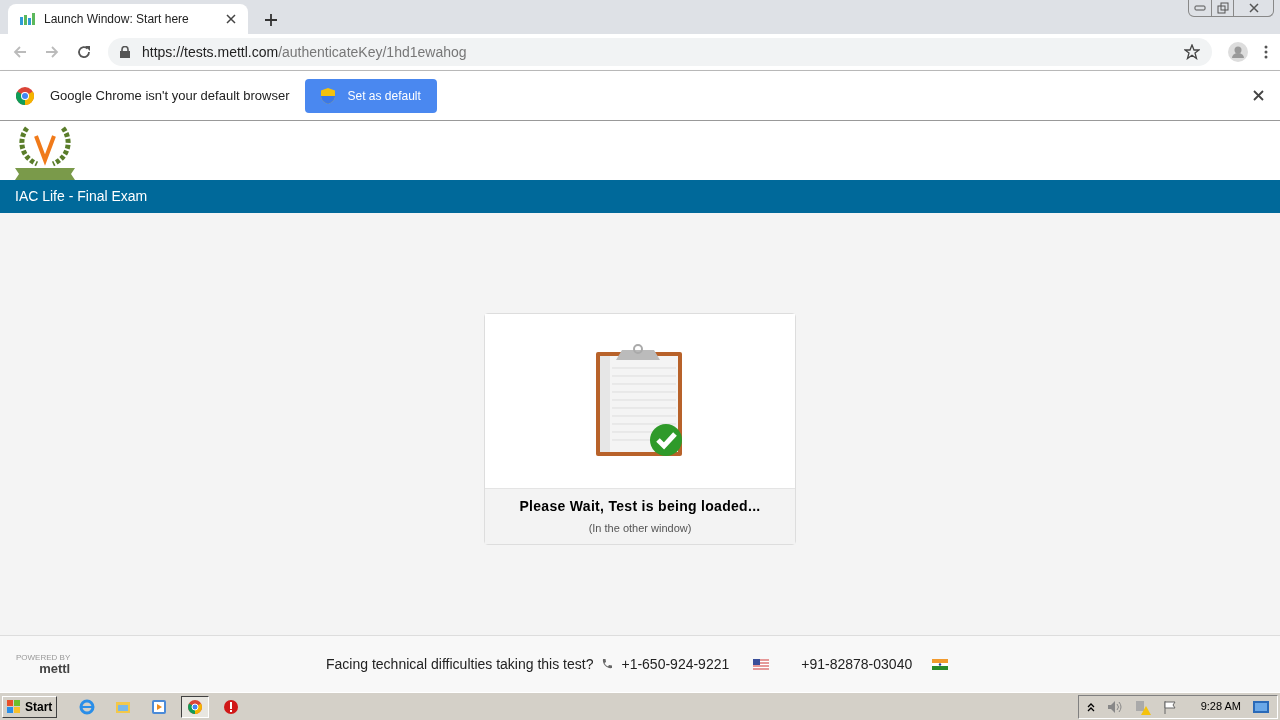  Describe the element at coordinates (1090, 706) in the screenshot. I see `chevron-up-icon` at that location.